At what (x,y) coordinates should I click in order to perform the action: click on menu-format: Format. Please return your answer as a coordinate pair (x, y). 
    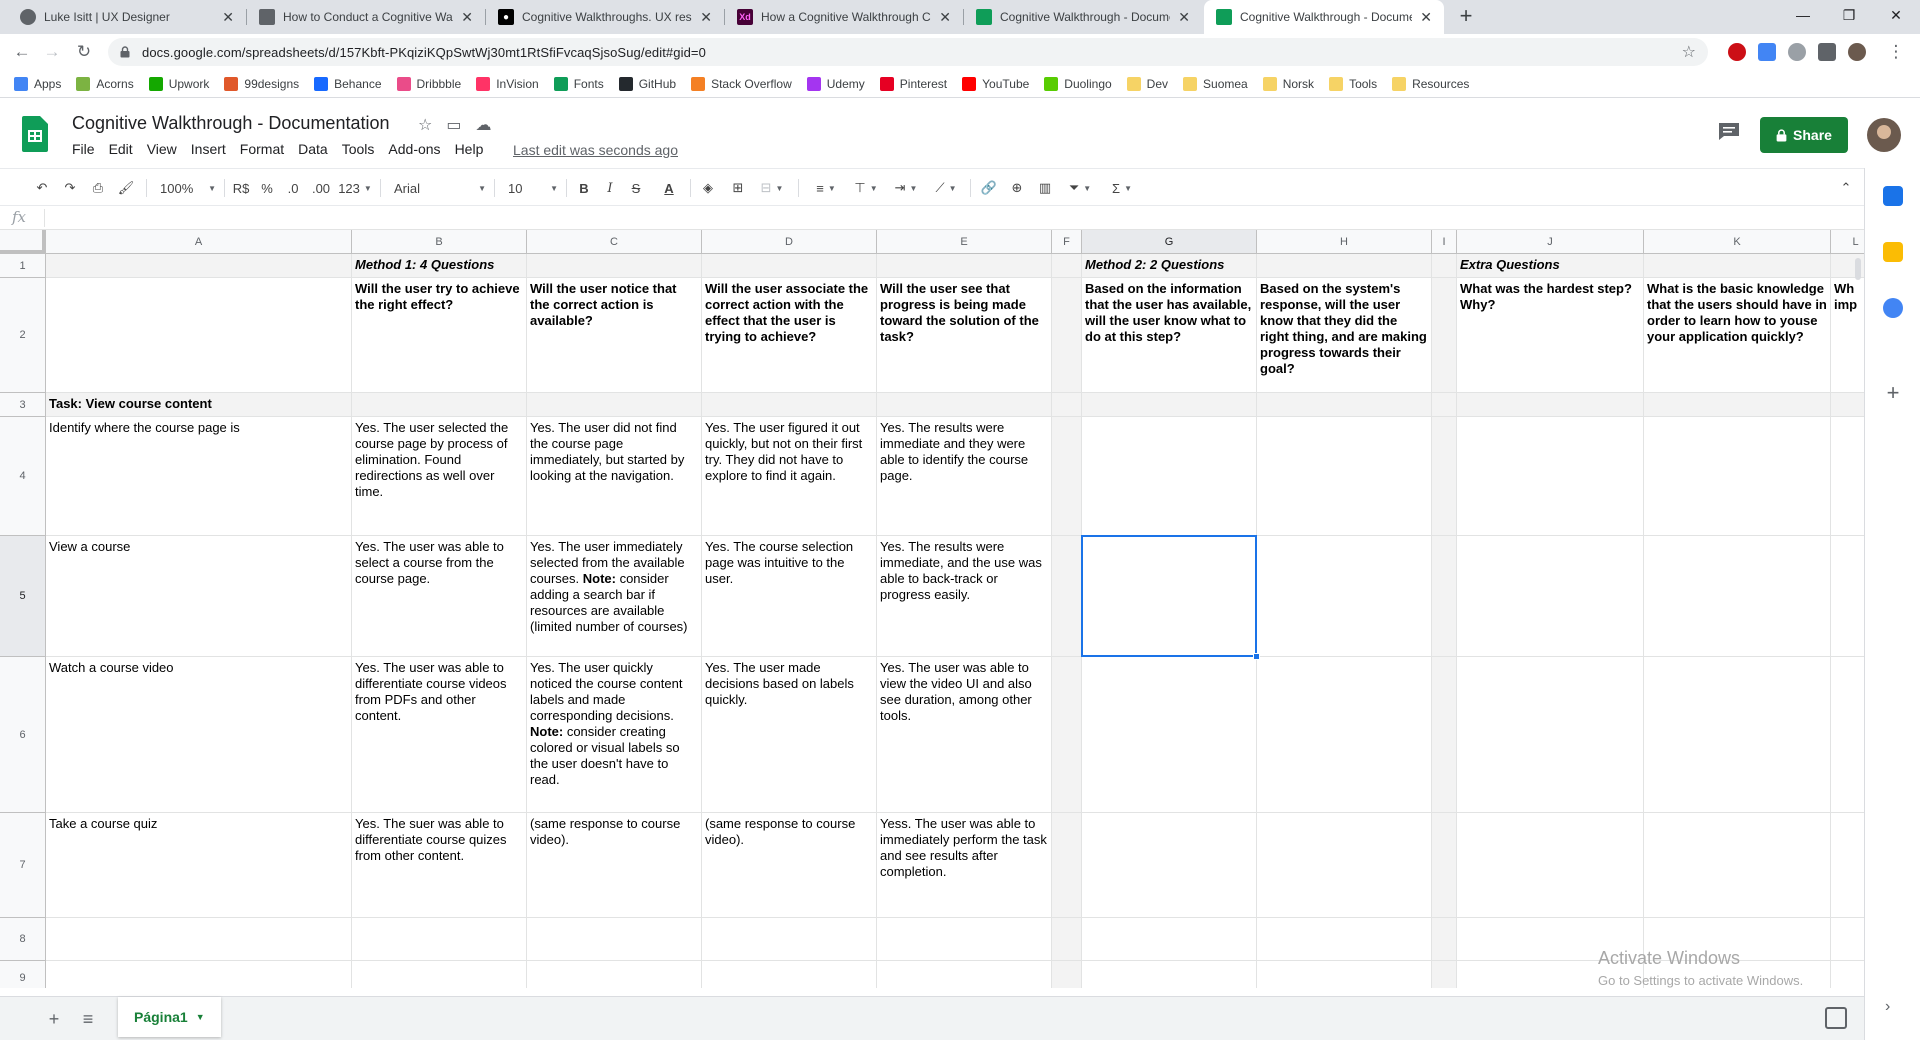
    Looking at the image, I should click on (262, 149).